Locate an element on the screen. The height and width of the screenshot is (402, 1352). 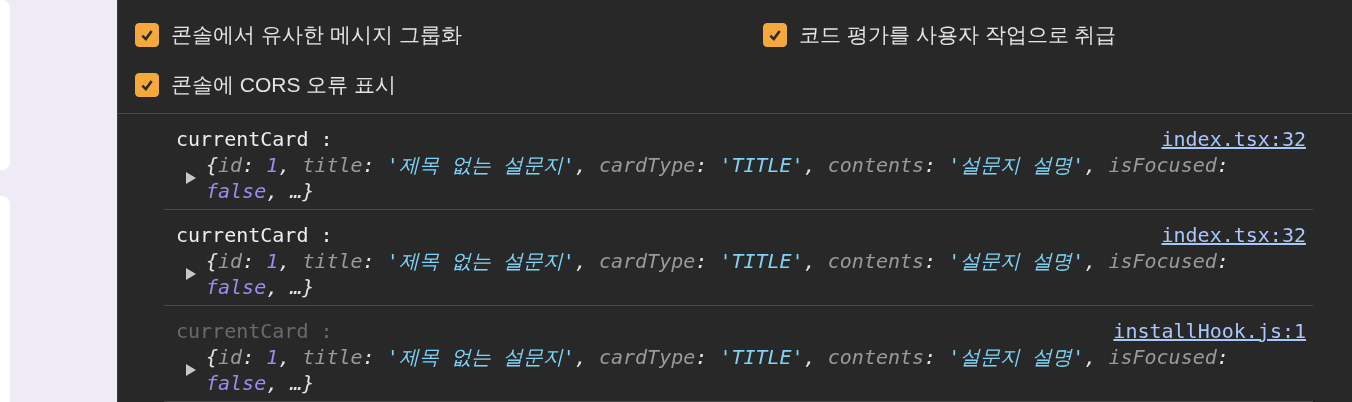
setting-label: 코드 평가를 사용자 작업으로 취급 is located at coordinates (958, 35).